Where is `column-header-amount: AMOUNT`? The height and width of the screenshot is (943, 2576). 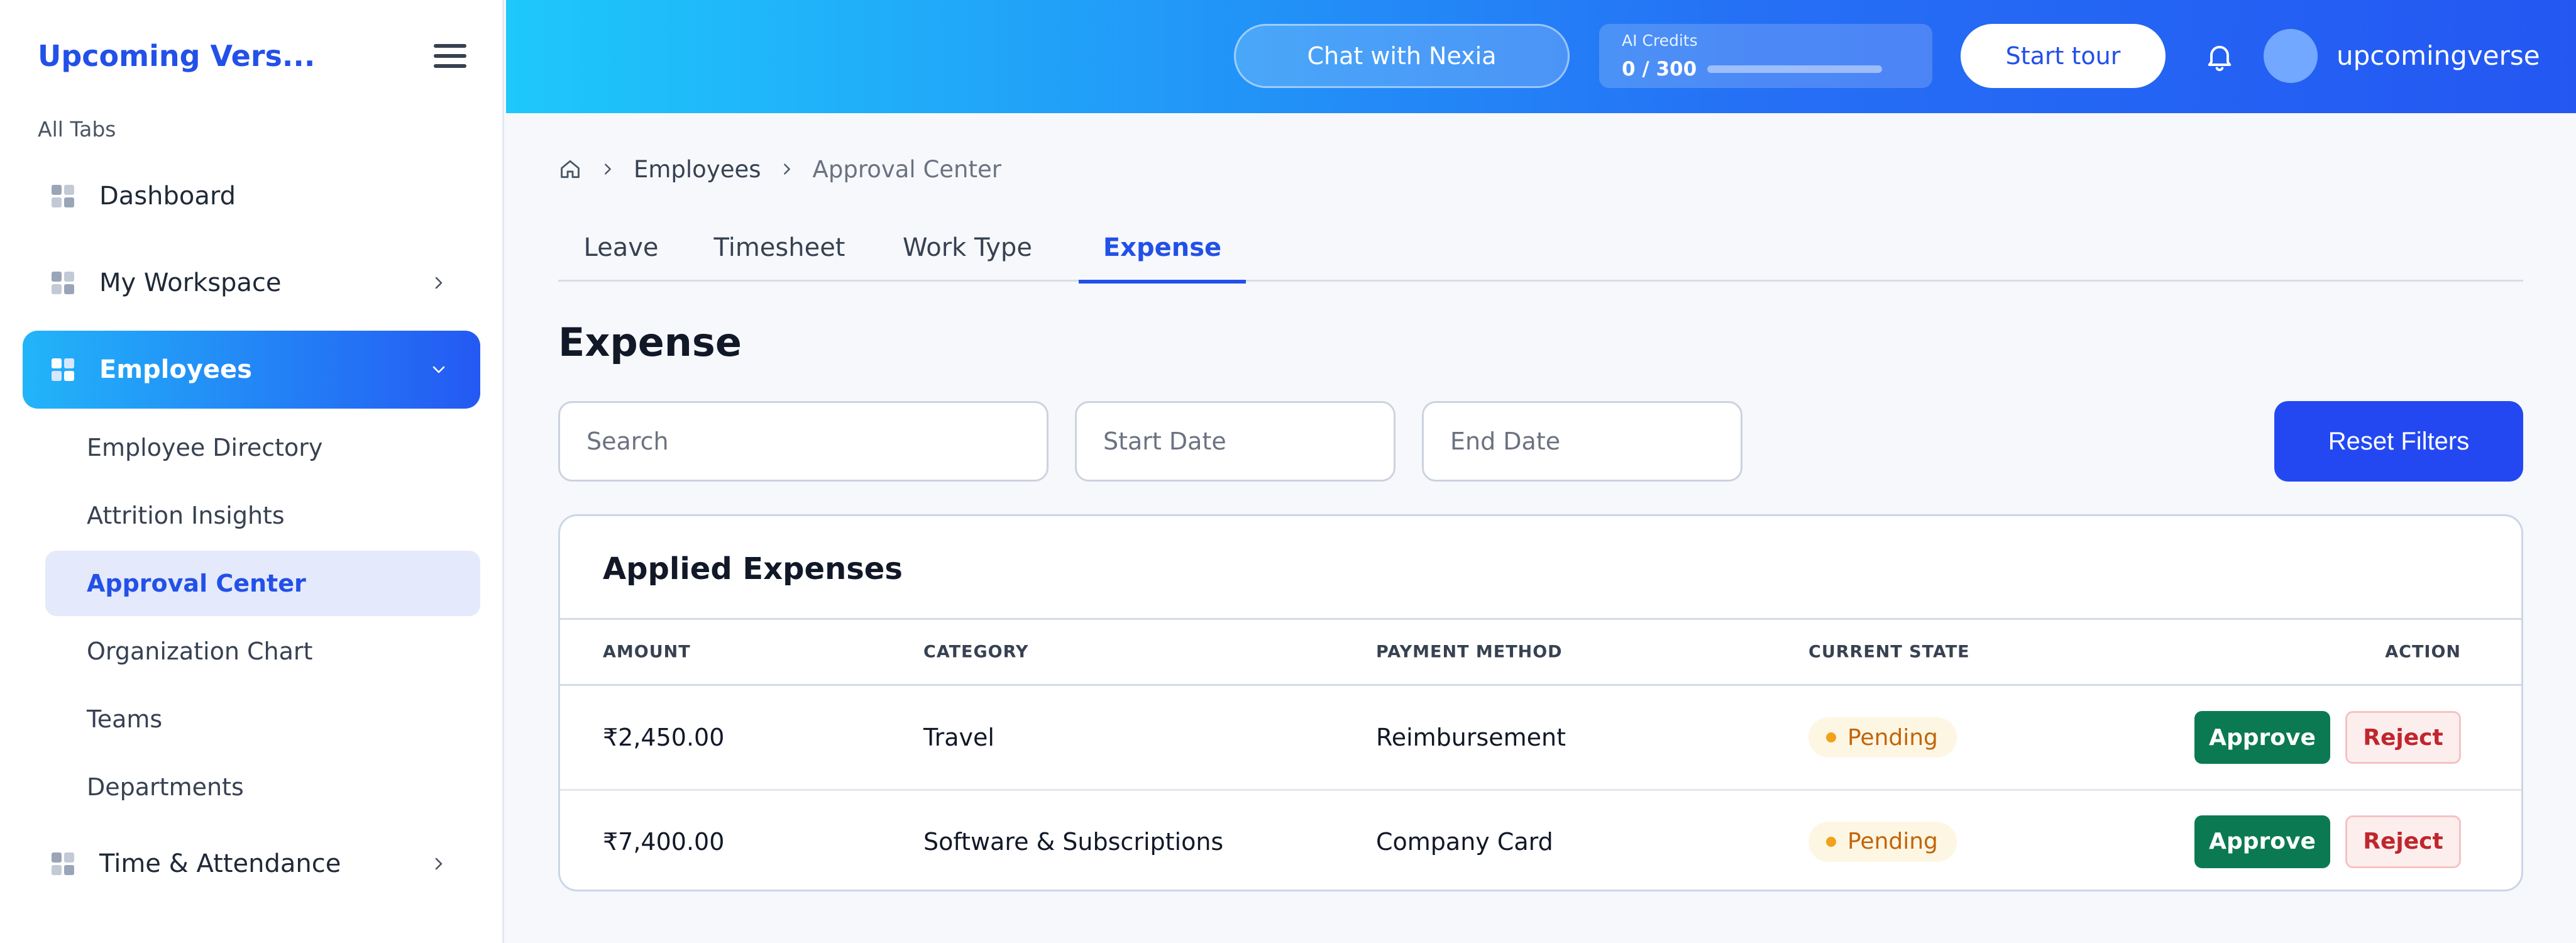
column-header-amount: AMOUNT is located at coordinates (647, 652).